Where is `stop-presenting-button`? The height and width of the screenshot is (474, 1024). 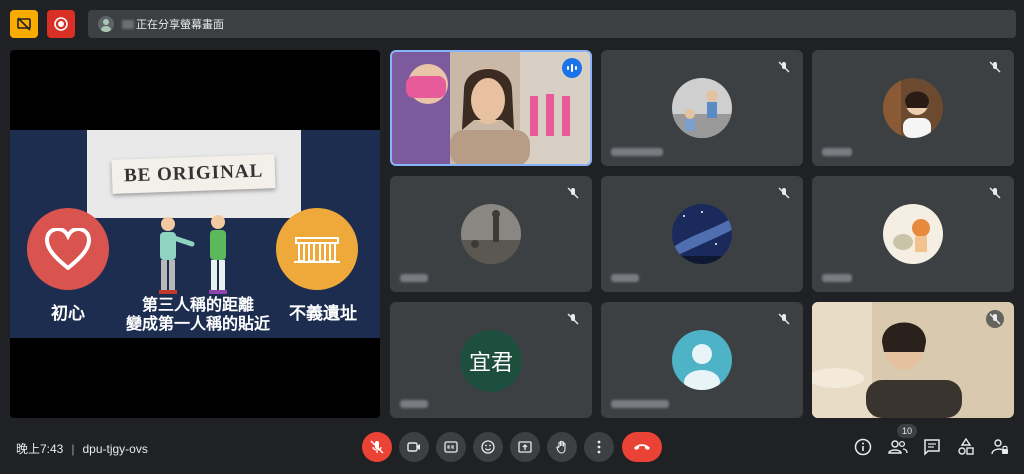 stop-presenting-button is located at coordinates (24, 24).